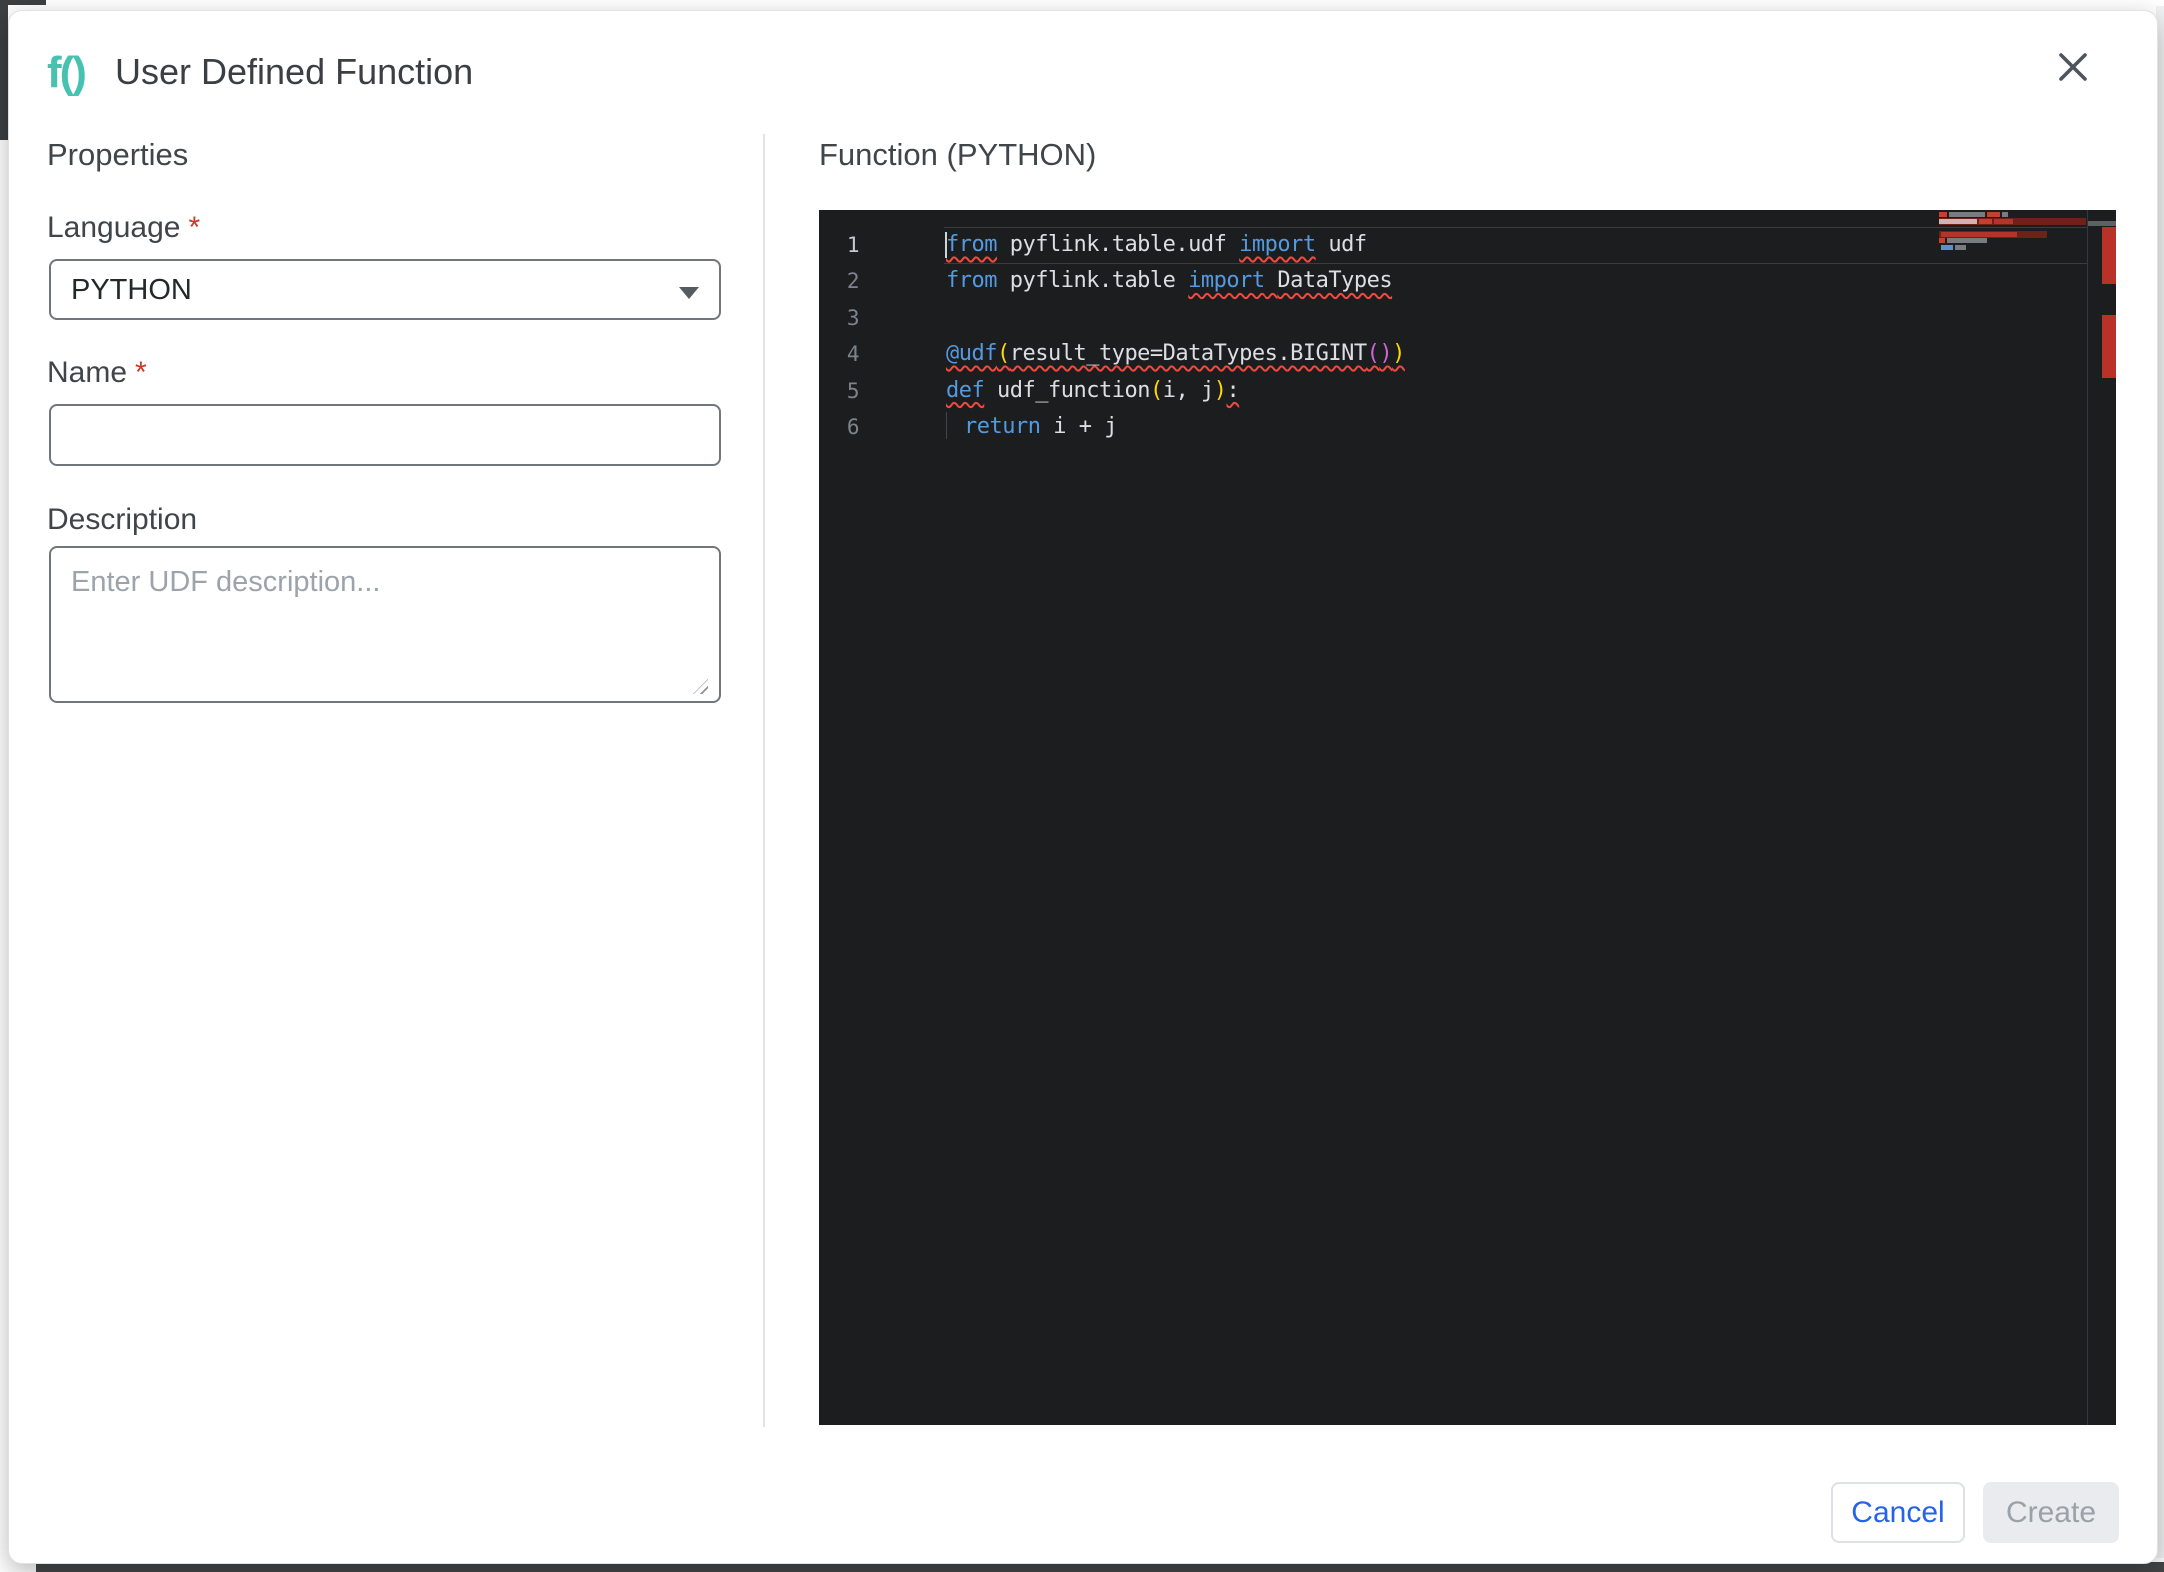 This screenshot has height=1572, width=2164. I want to click on code-token: i + j, so click(1078, 426).